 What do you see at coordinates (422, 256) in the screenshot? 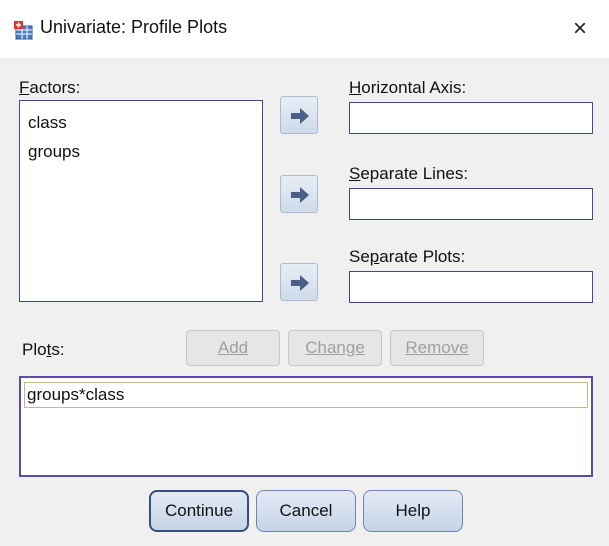
I see `separate-plots-label-suffix: arate Plots:` at bounding box center [422, 256].